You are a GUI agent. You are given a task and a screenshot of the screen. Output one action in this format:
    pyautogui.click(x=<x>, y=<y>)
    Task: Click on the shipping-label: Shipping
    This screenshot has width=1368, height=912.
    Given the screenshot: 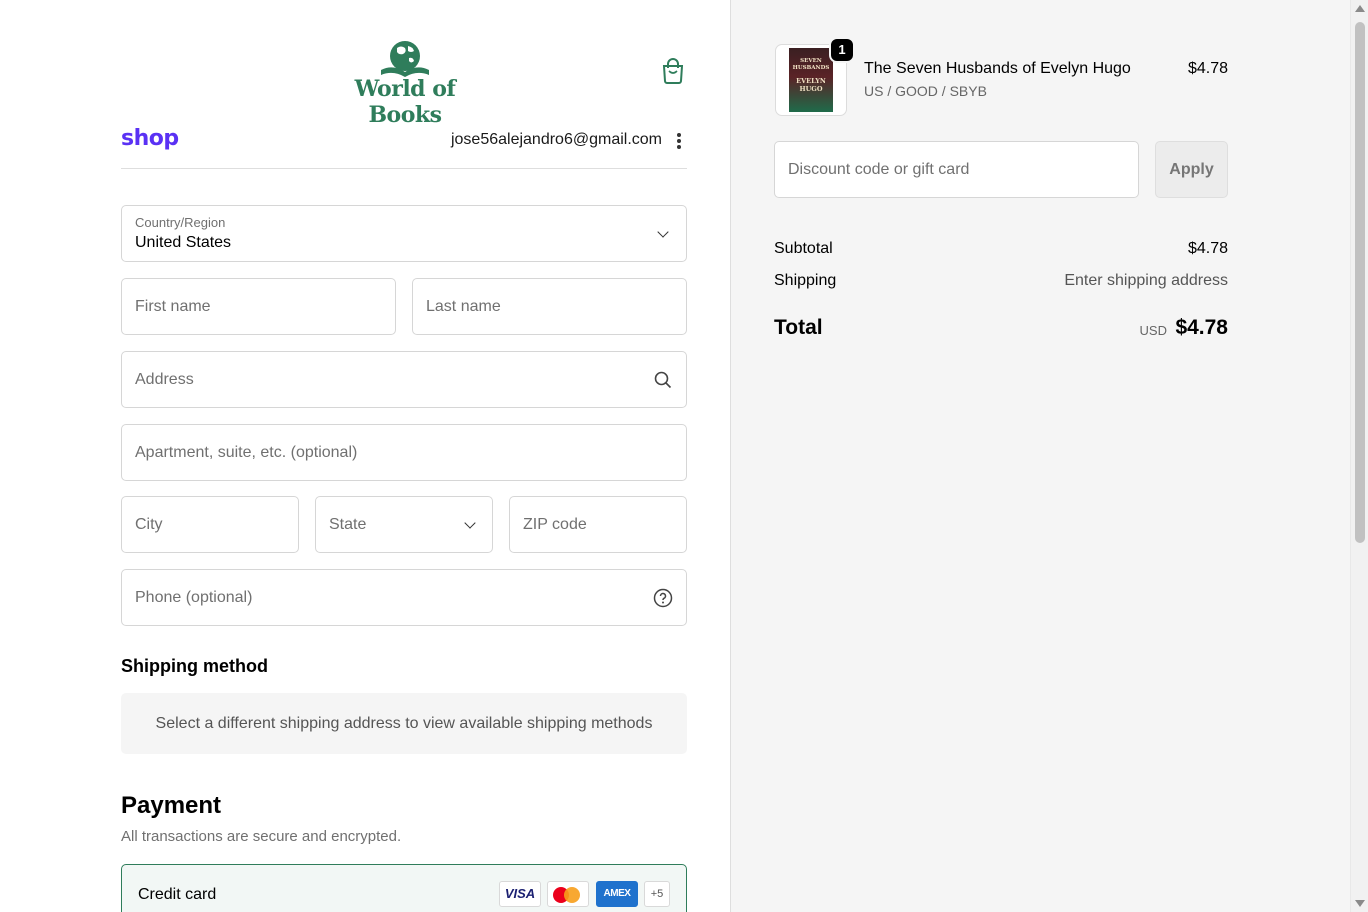 What is the action you would take?
    pyautogui.click(x=805, y=280)
    